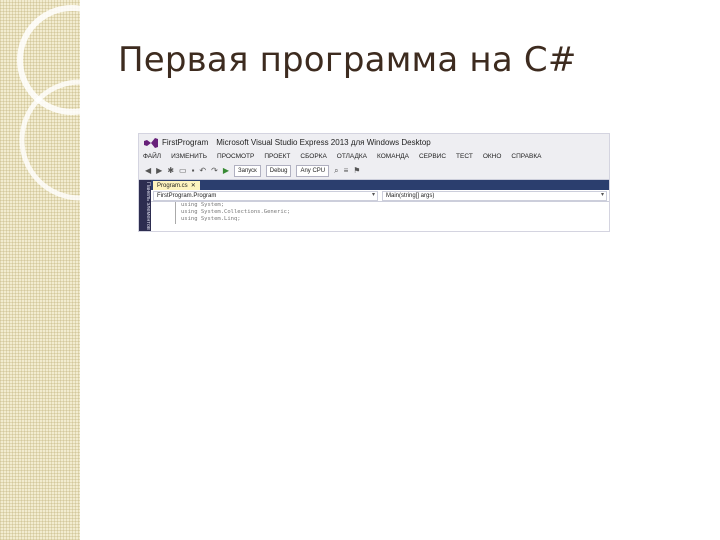  I want to click on code-line: using System.Linq;, so click(211, 219).